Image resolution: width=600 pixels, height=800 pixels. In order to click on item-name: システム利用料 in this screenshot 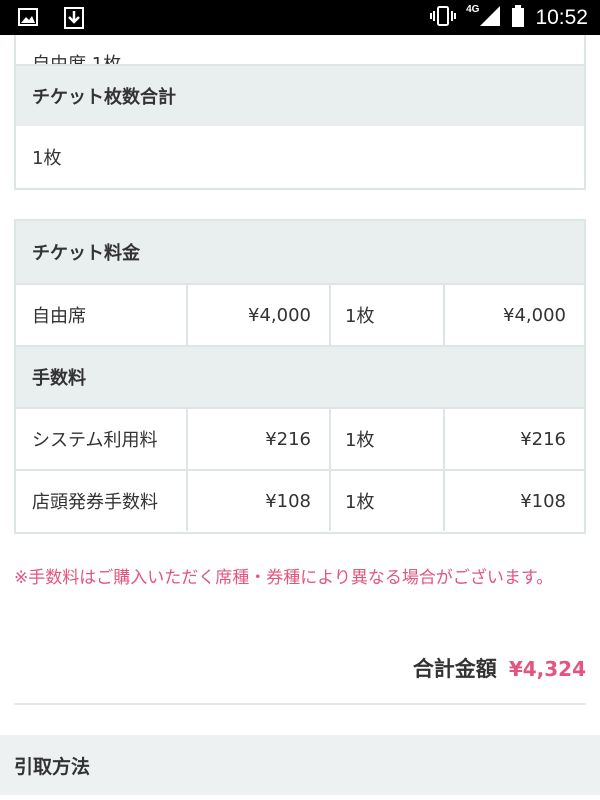, I will do `click(102, 439)`.